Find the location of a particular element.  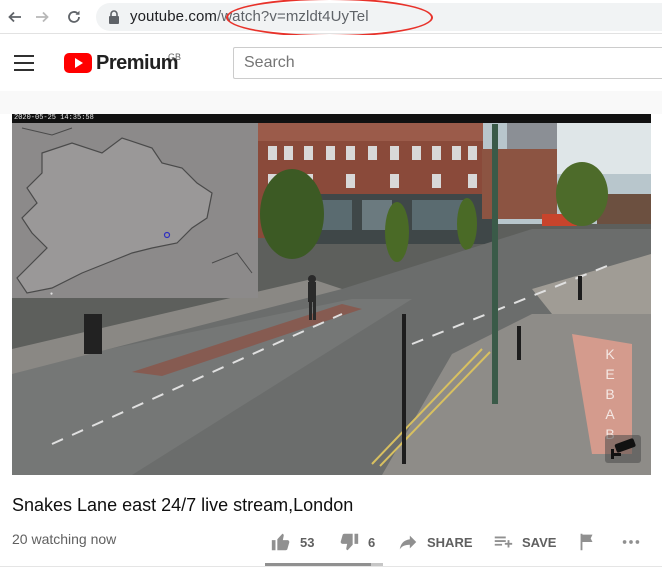

like-button: 53 is located at coordinates (292, 542).